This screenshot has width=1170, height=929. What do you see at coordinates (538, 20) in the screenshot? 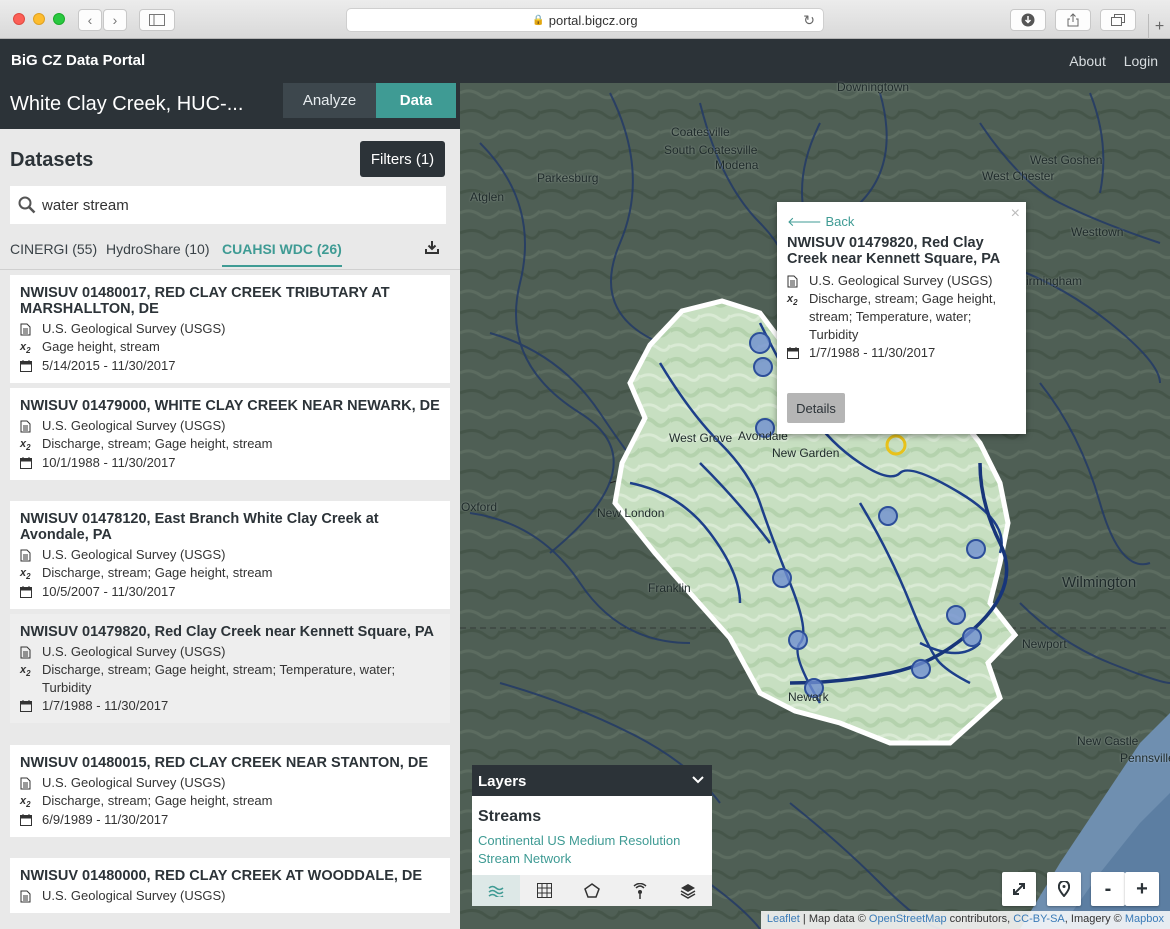
I see `lock-icon: 🔒` at bounding box center [538, 20].